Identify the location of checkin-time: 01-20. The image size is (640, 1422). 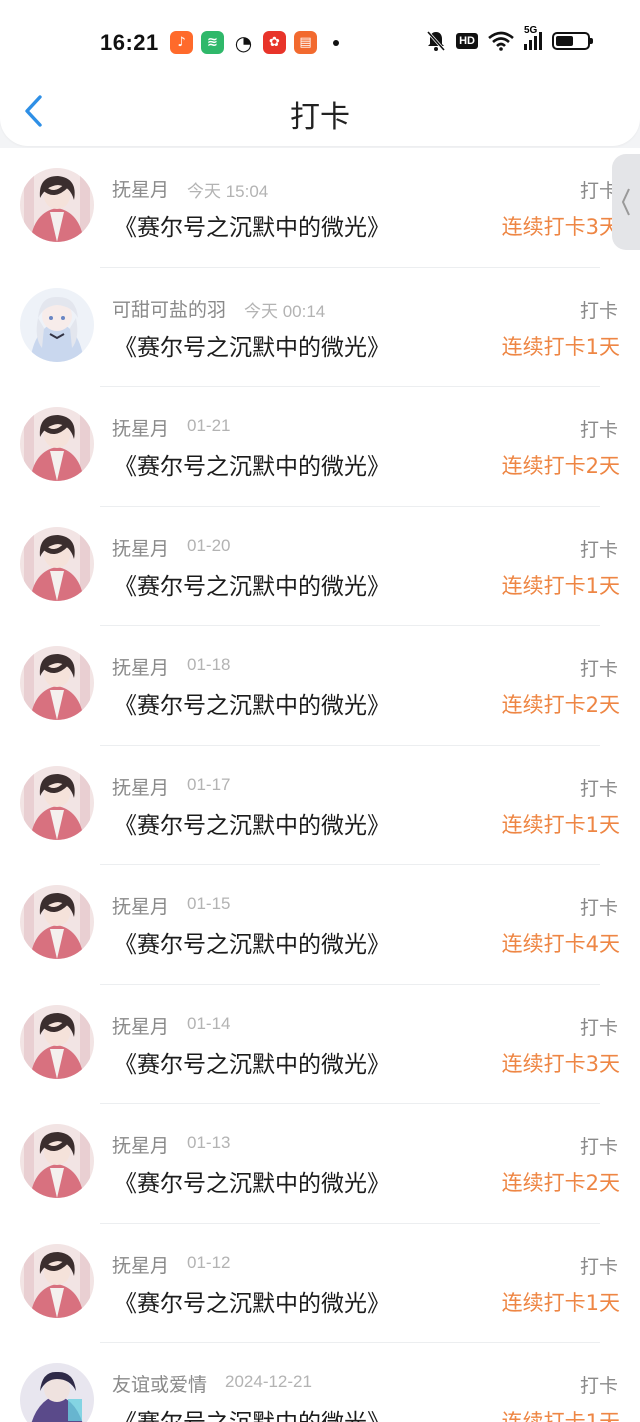
(209, 545).